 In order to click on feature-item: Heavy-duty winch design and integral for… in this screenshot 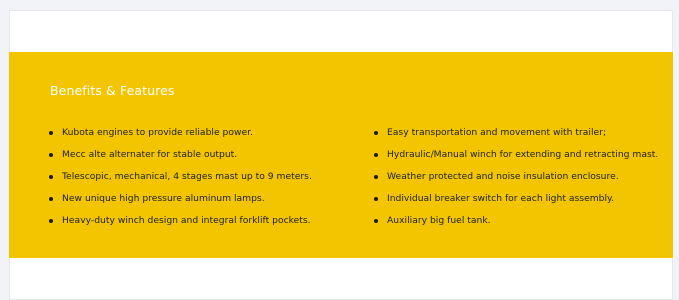, I will do `click(198, 224)`.